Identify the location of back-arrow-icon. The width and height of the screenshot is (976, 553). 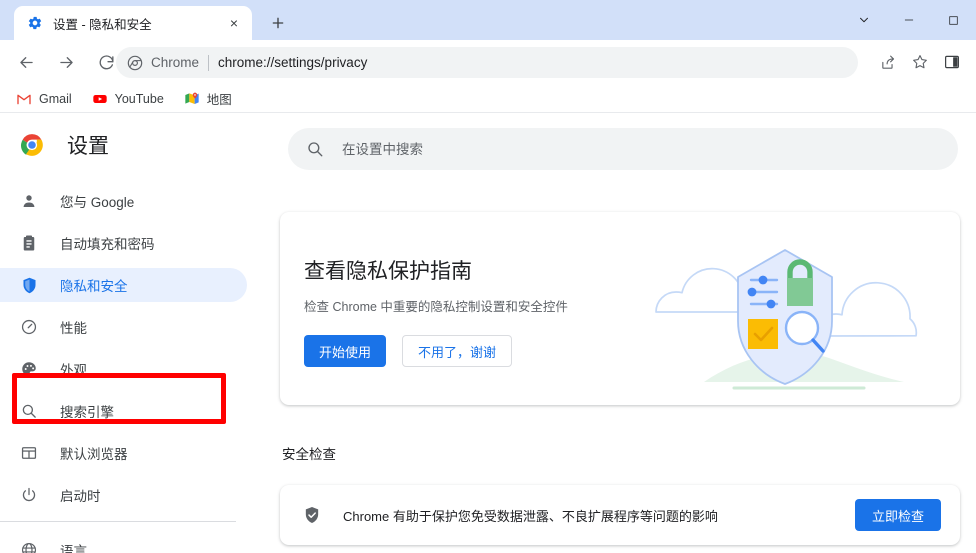
(26, 63).